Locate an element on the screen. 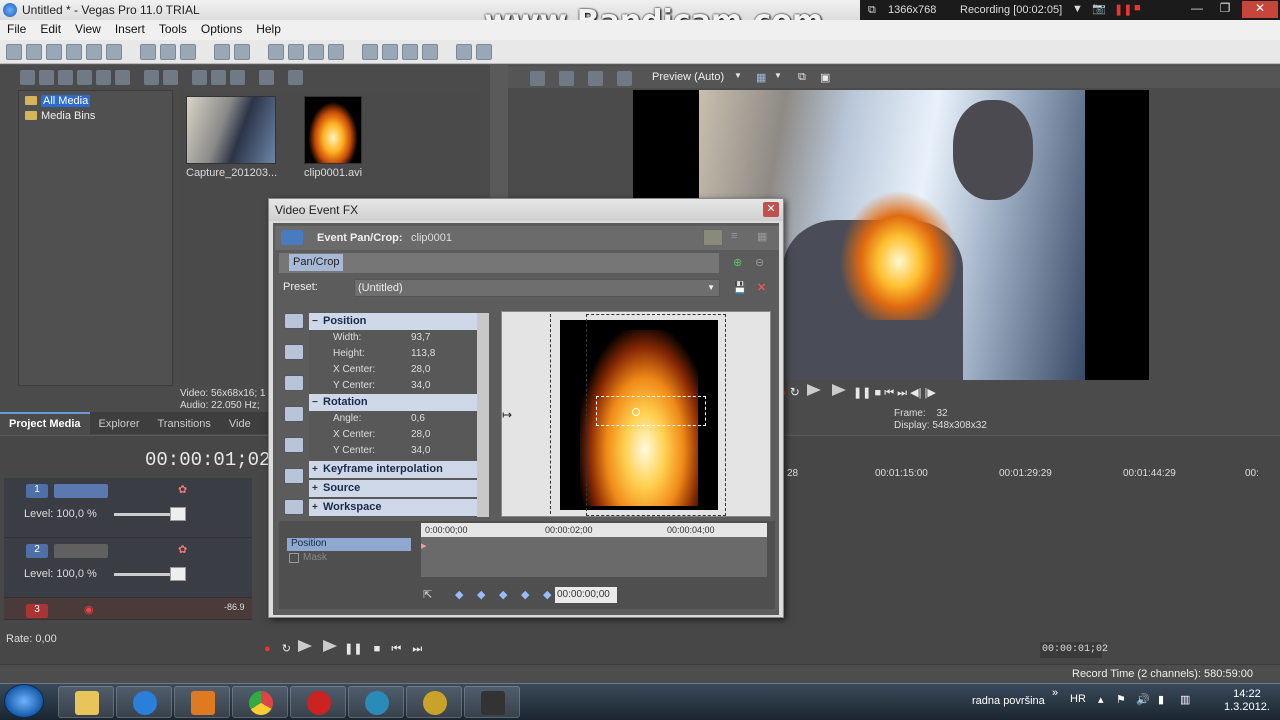 This screenshot has width=1280, height=720. property-x-center: X Center: 28,0 is located at coordinates (393, 370).